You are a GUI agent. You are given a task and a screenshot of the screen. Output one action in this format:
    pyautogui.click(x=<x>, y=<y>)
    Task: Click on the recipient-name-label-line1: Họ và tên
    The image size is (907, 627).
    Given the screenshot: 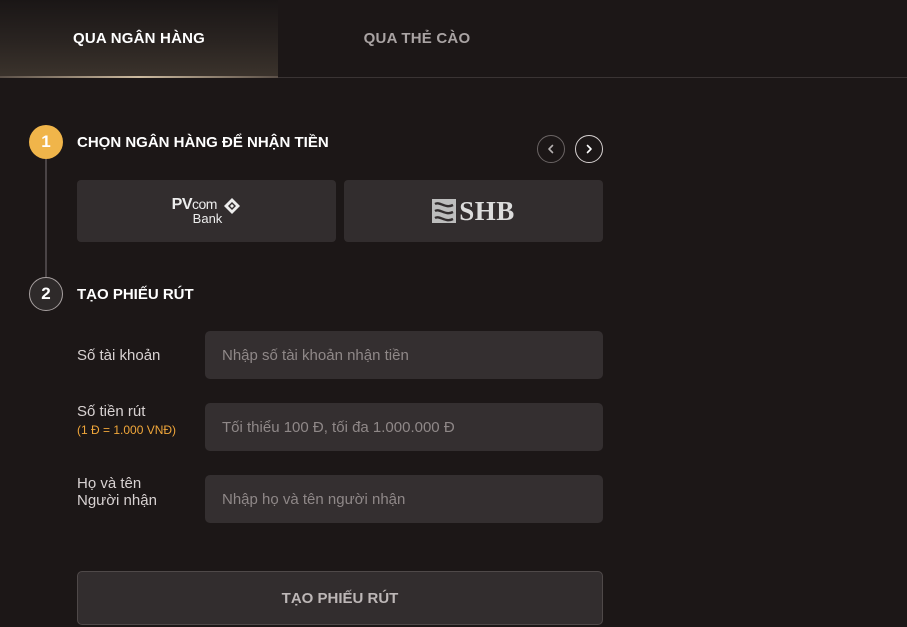 What is the action you would take?
    pyautogui.click(x=109, y=483)
    